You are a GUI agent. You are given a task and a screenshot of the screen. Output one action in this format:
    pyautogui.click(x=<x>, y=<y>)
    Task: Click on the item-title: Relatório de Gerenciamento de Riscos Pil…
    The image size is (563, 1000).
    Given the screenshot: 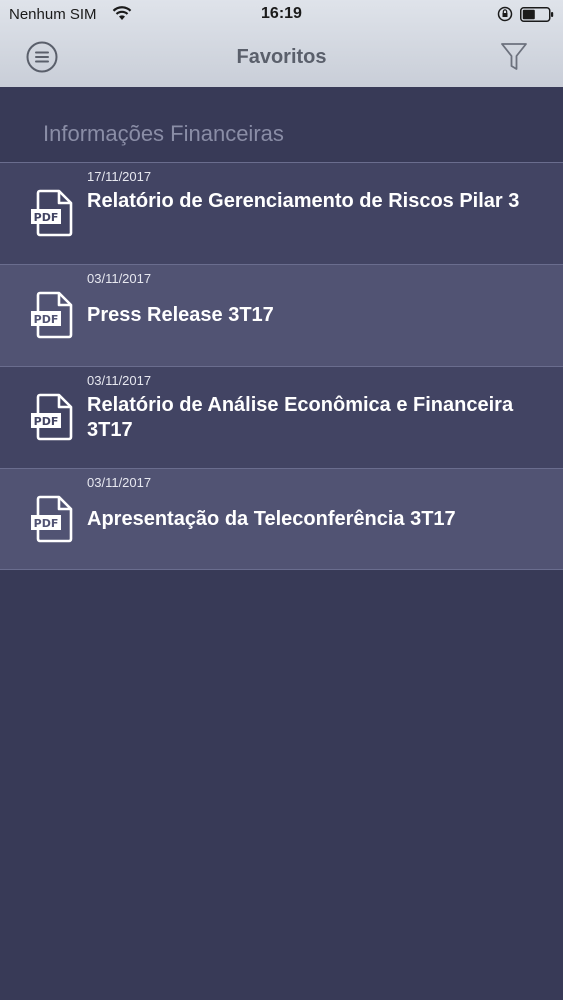 What is the action you would take?
    pyautogui.click(x=303, y=201)
    